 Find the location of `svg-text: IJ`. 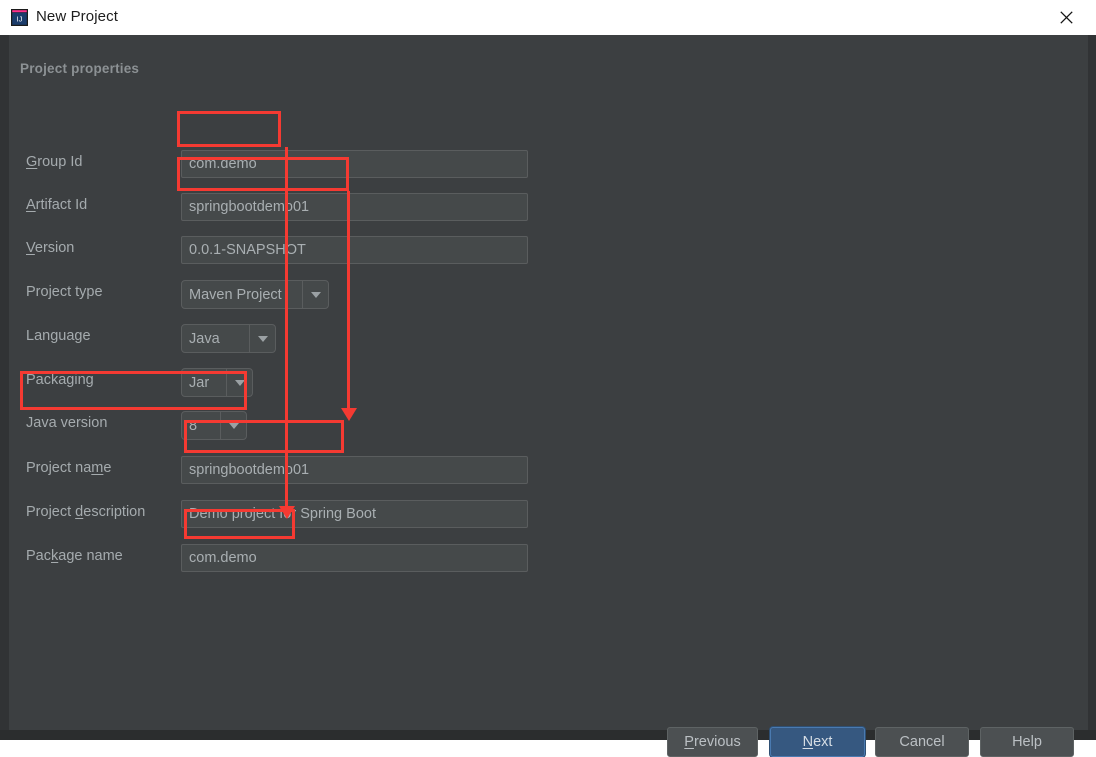

svg-text: IJ is located at coordinates (20, 19).